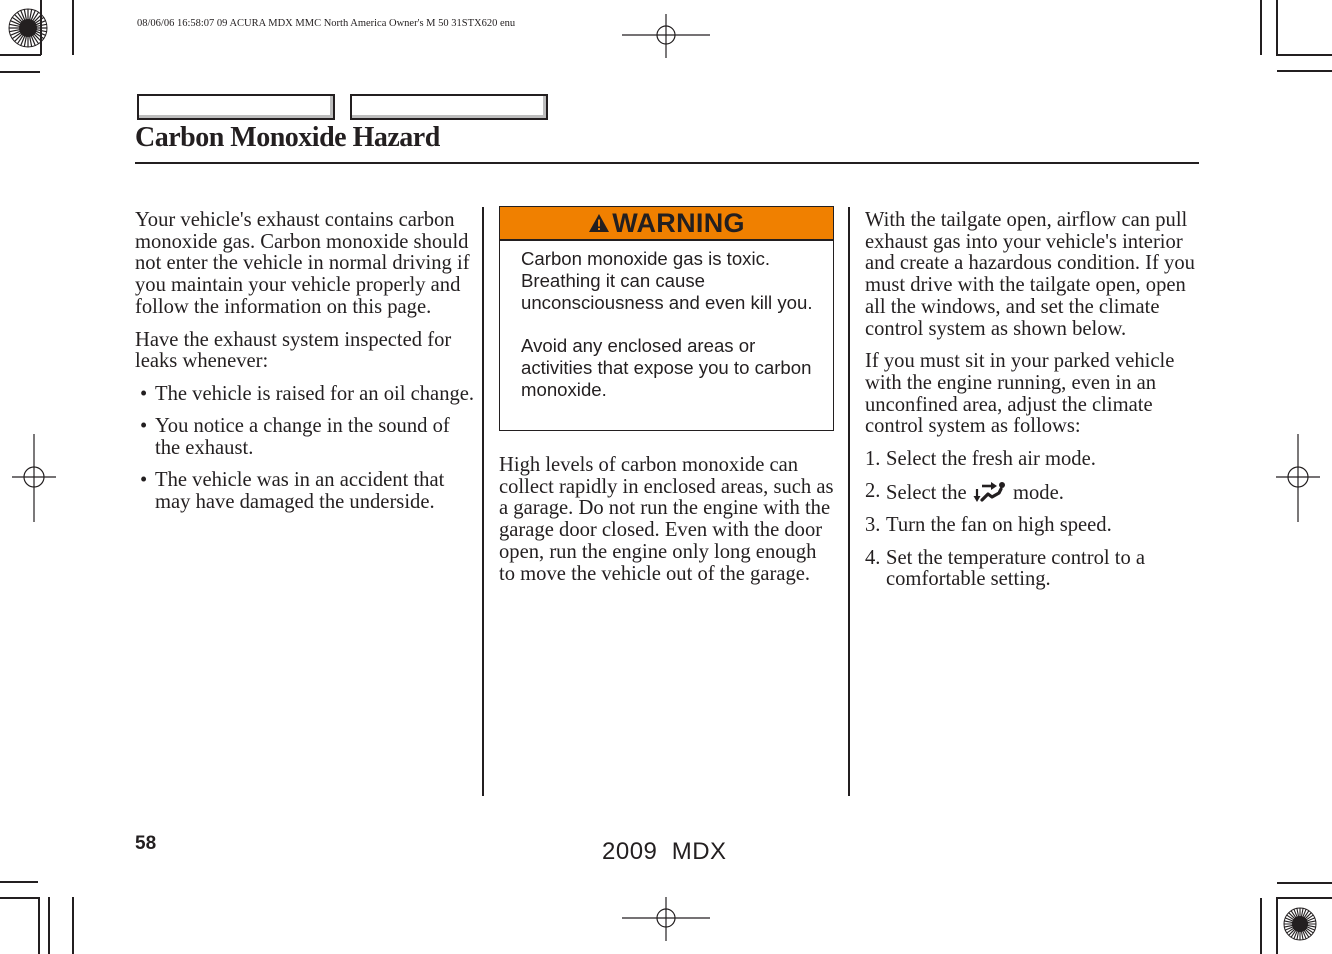 This screenshot has width=1332, height=954. I want to click on warning-triangle-icon, so click(599, 223).